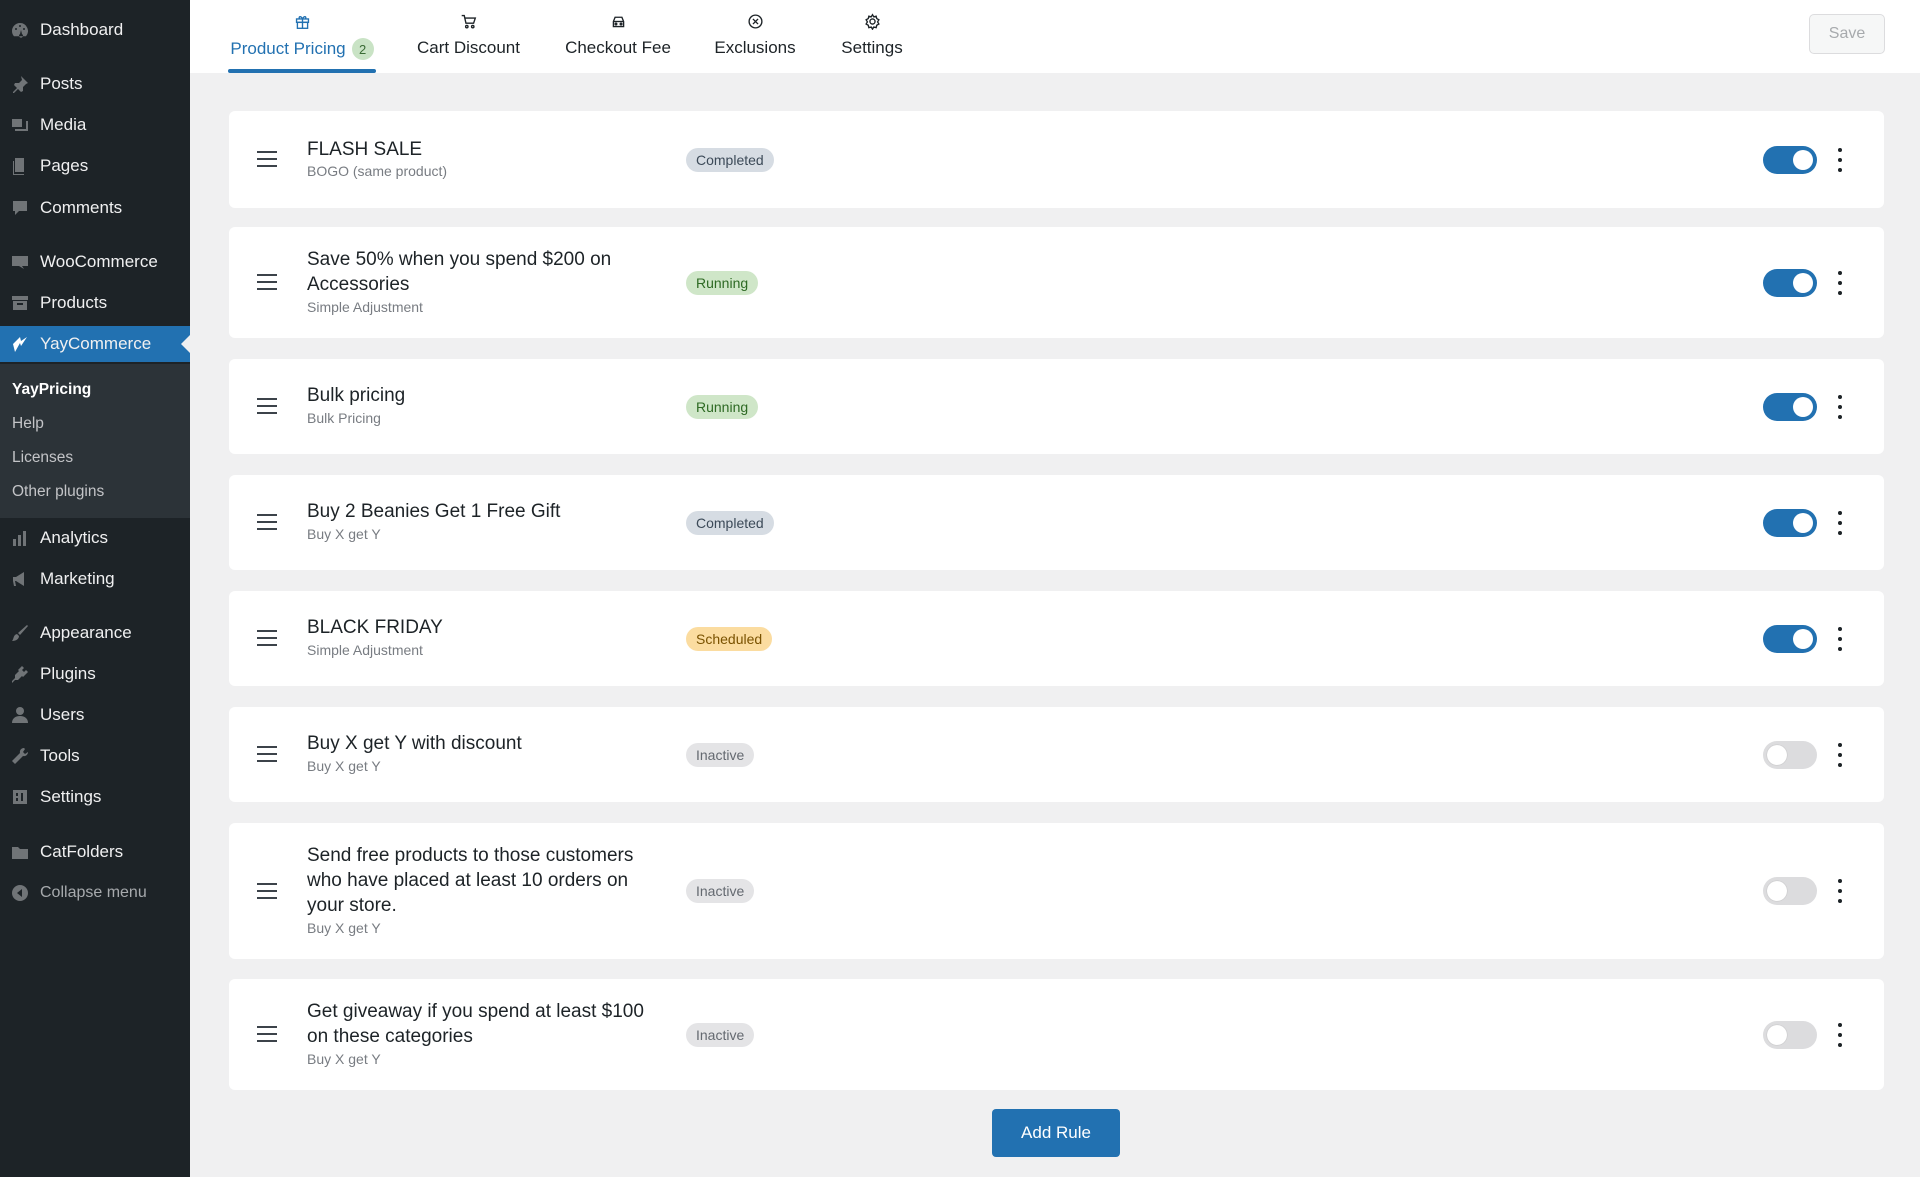  Describe the element at coordinates (95, 303) in the screenshot. I see `menu-item-products: Products` at that location.